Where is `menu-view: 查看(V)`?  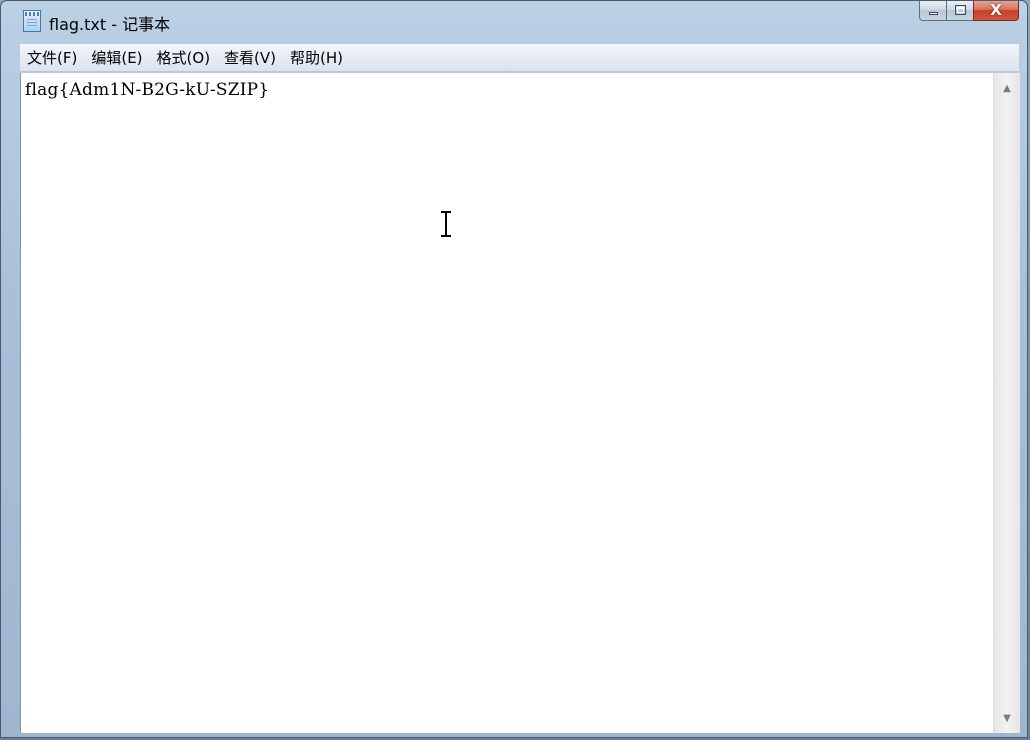
menu-view: 查看(V) is located at coordinates (250, 58).